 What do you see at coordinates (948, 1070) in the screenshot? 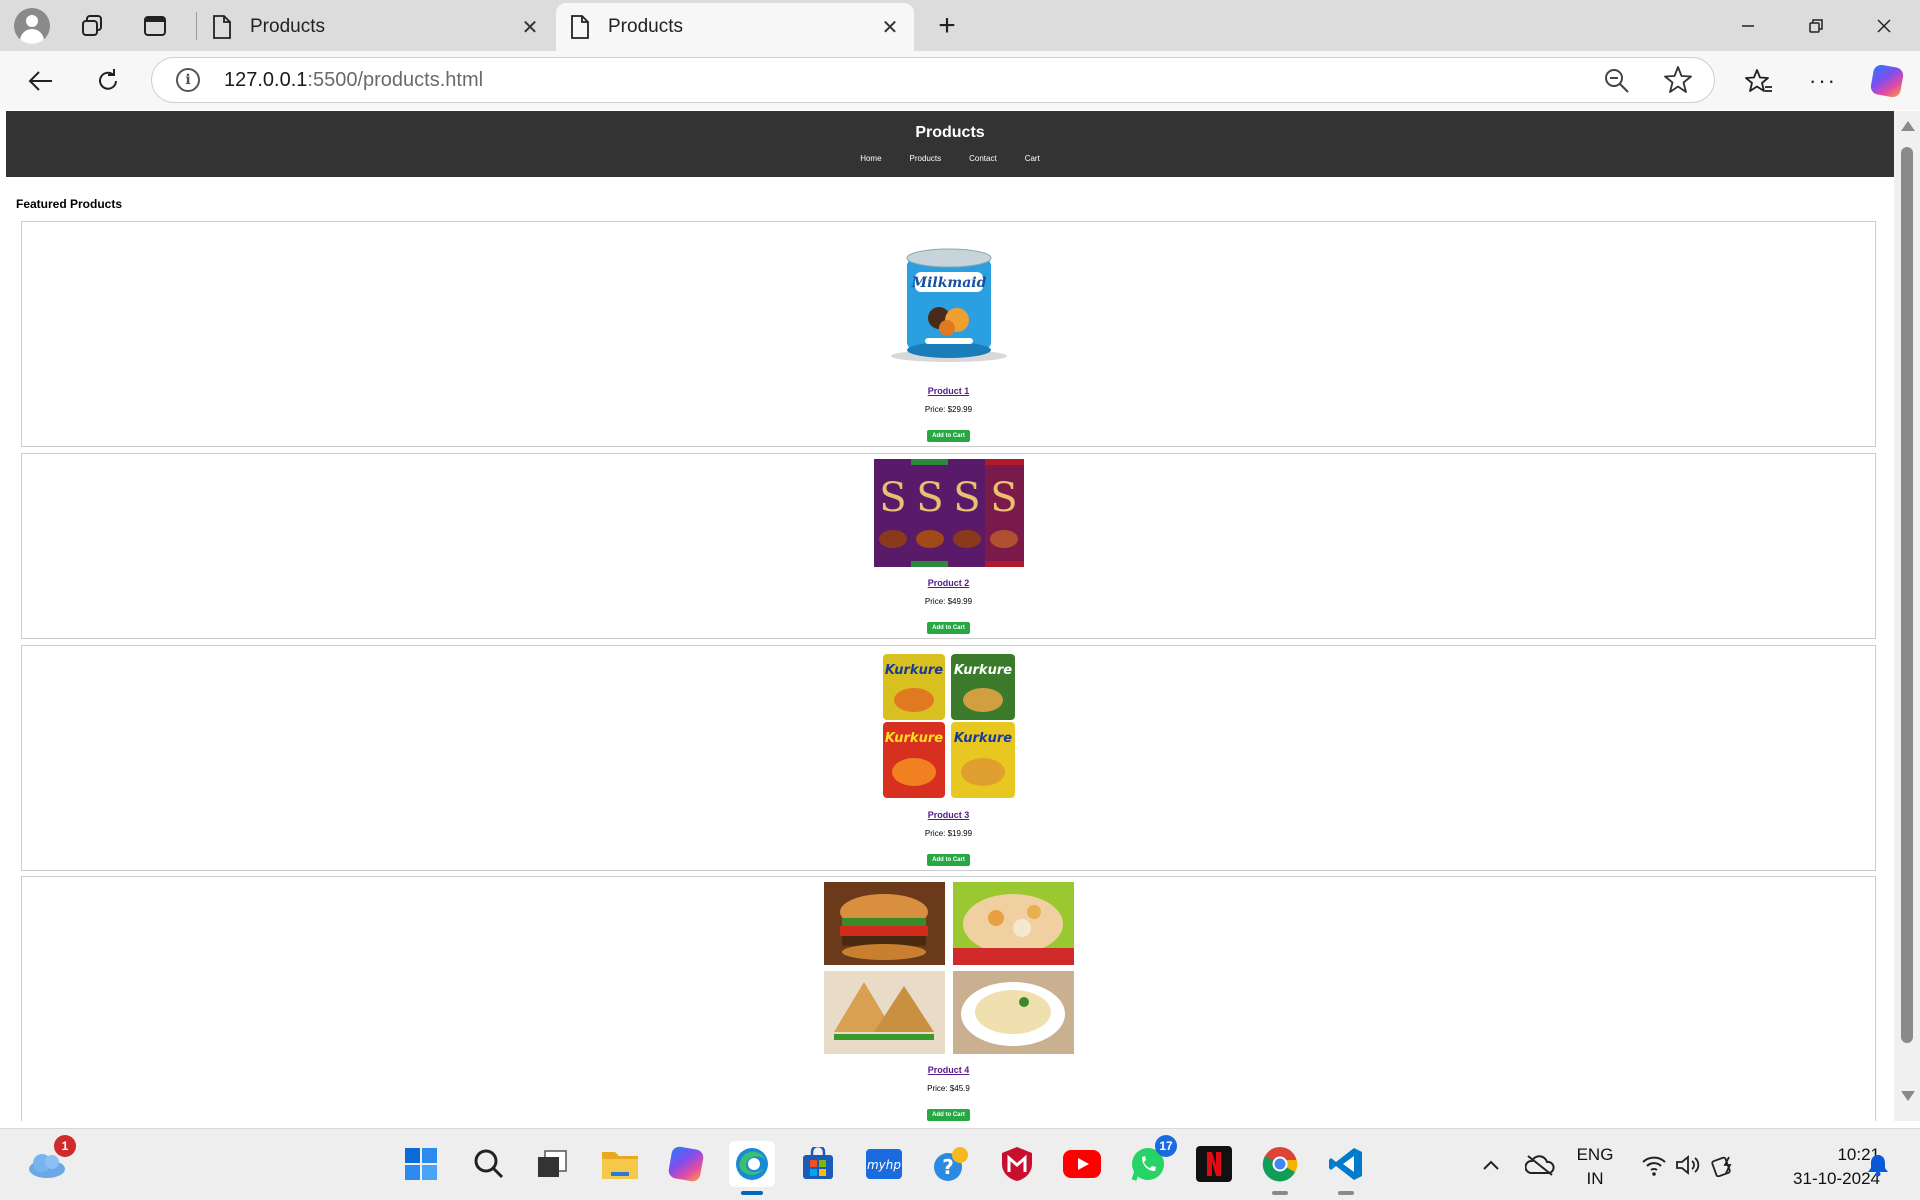
I see `product-name-link: Product 4` at bounding box center [948, 1070].